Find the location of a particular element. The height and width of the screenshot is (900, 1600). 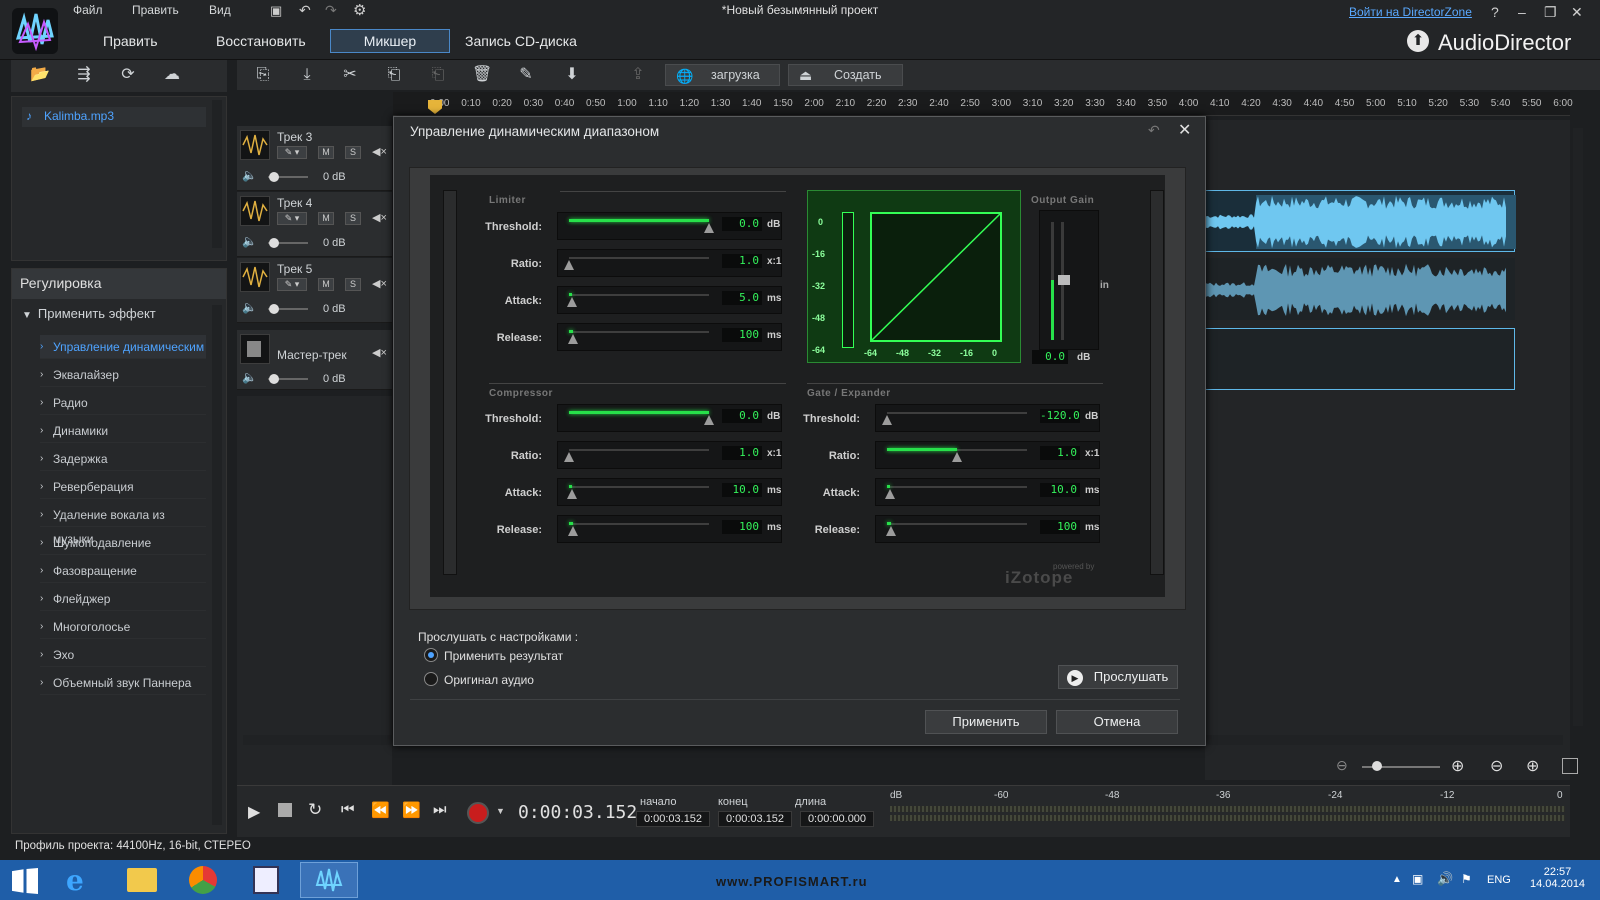

directorzone-login-link: Войти на DirectorZone is located at coordinates (1410, 12).